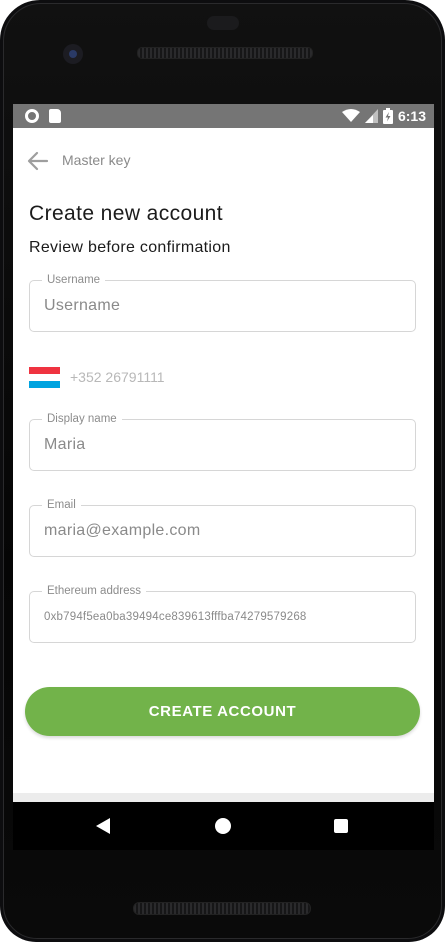 Image resolution: width=445 pixels, height=942 pixels. I want to click on status-time: 6:13, so click(411, 116).